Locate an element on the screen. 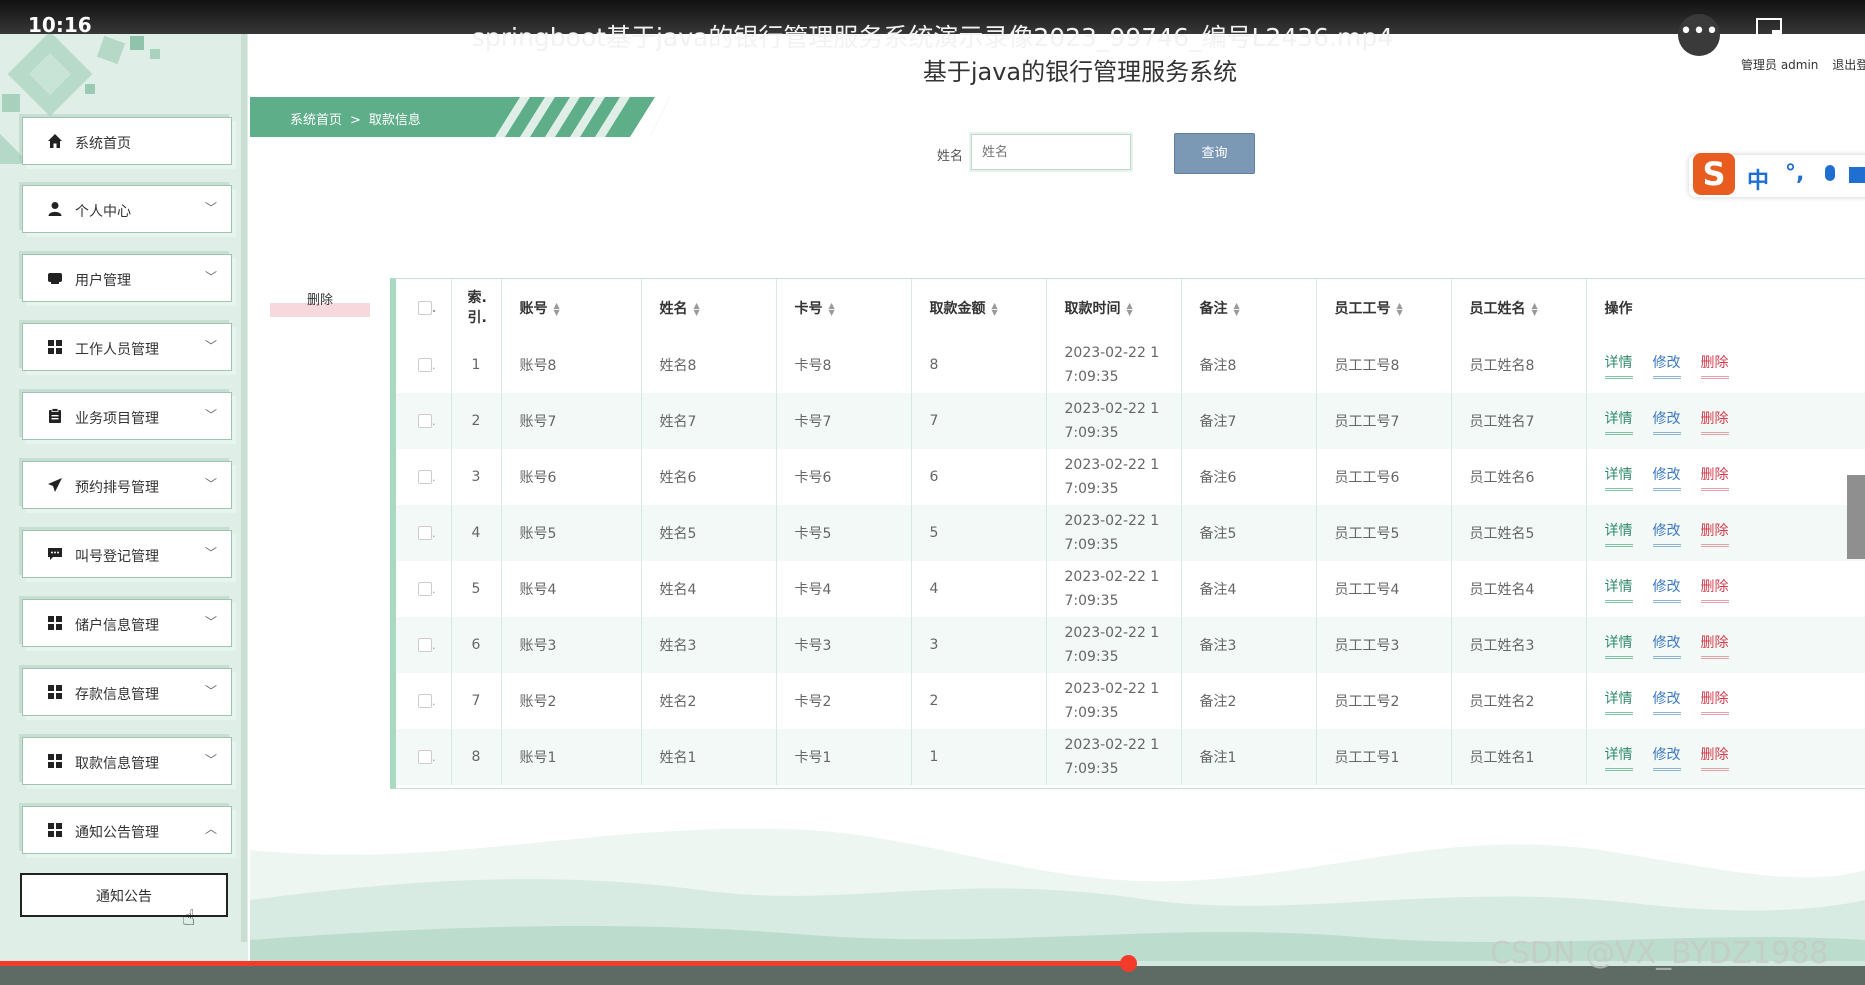 The image size is (1865, 985). sidebar-item-deposit-info-management: 存款信息管理 ﹀ is located at coordinates (127, 692).